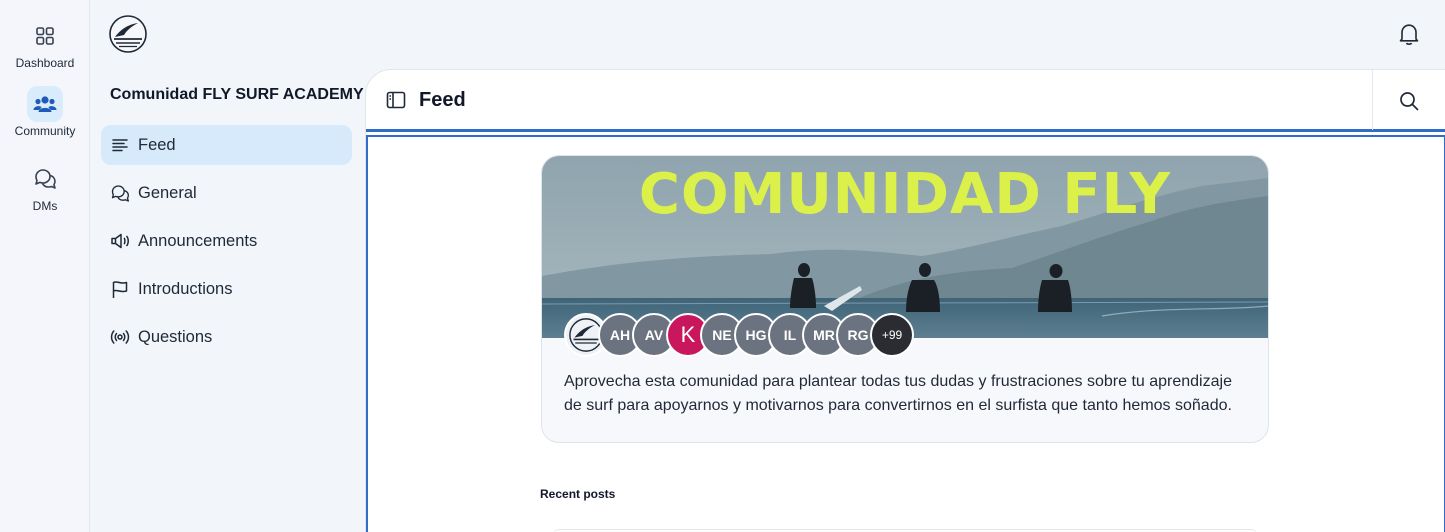  Describe the element at coordinates (45, 36) in the screenshot. I see `grid-icon` at that location.